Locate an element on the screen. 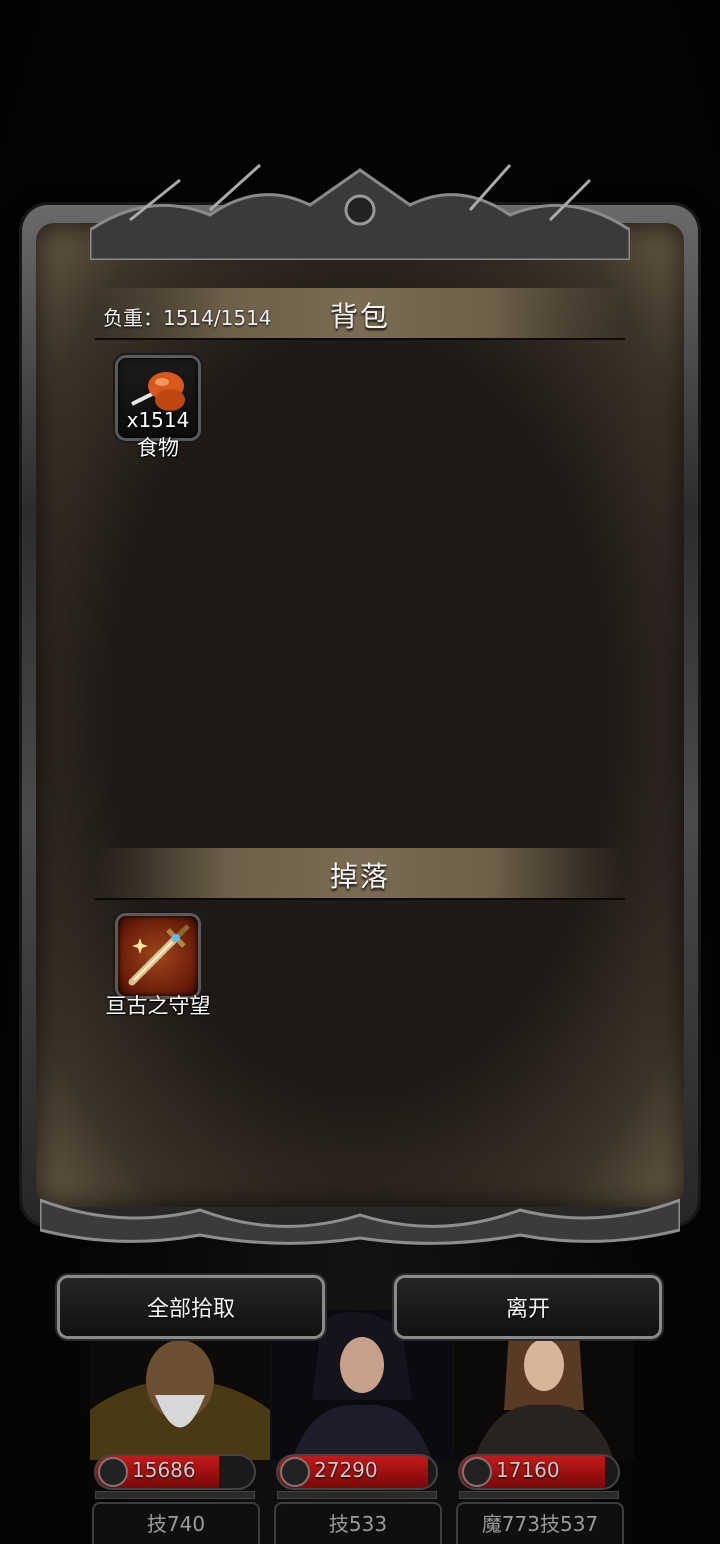  sword-icon is located at coordinates (159, 955).